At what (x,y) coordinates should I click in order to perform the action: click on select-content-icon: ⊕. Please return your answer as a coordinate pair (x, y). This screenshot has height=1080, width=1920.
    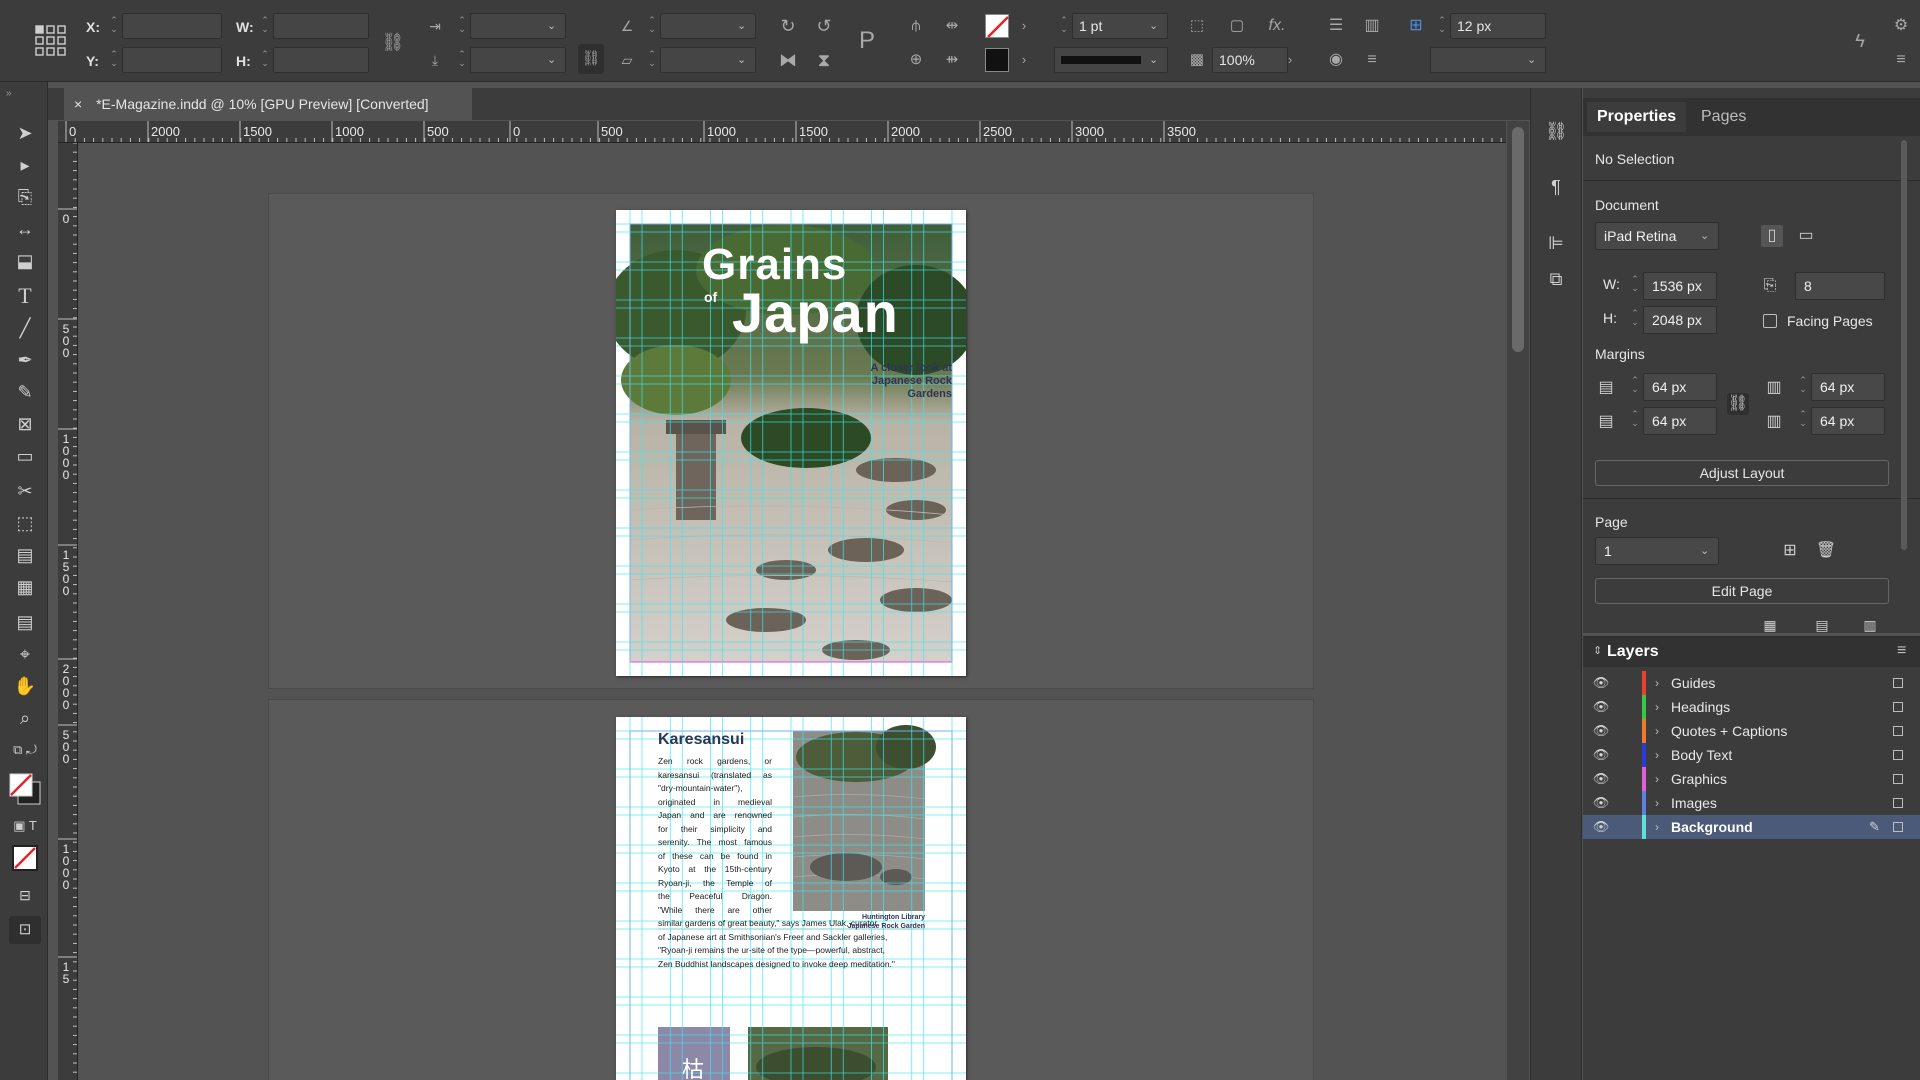
    Looking at the image, I should click on (916, 60).